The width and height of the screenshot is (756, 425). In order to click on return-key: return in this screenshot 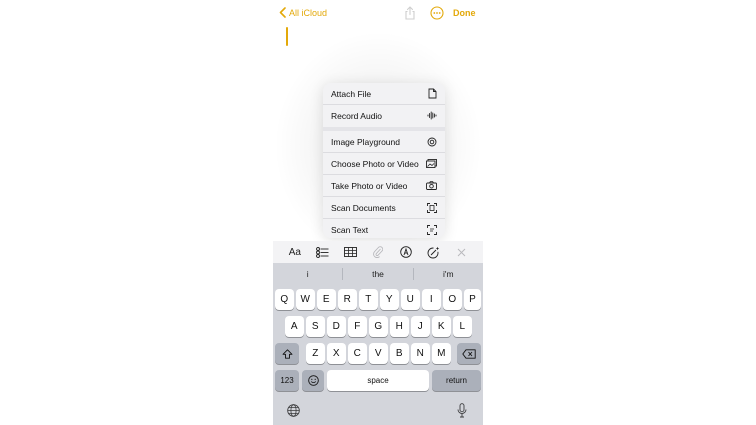, I will do `click(456, 380)`.